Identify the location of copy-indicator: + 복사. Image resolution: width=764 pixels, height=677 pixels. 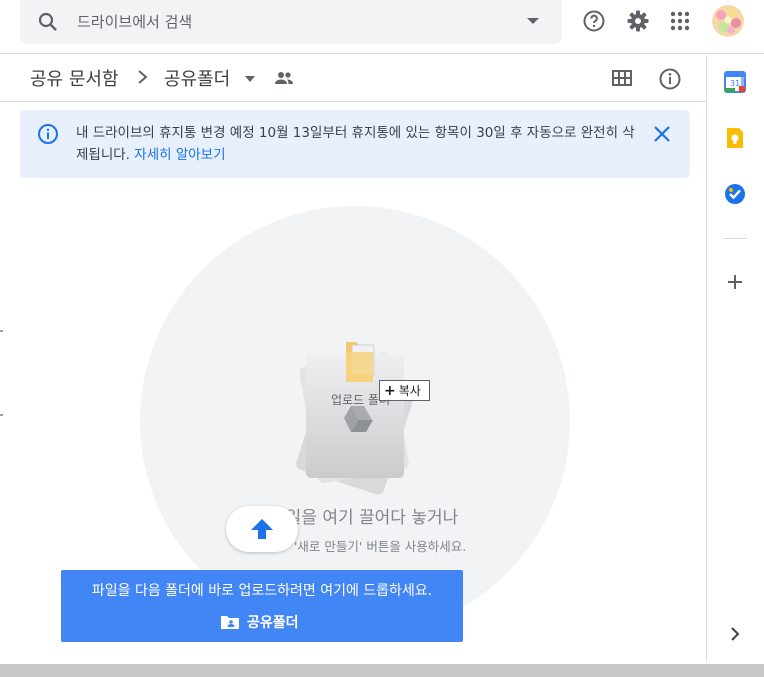
(404, 390).